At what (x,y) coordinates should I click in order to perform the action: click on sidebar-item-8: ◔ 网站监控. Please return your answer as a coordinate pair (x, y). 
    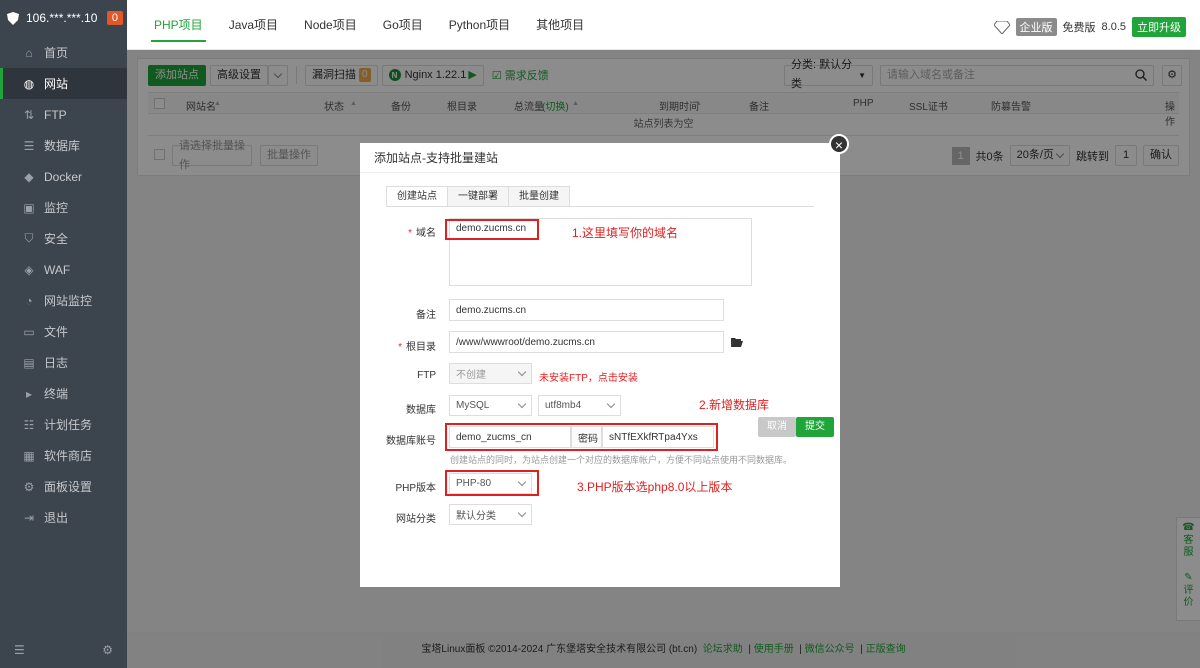
    Looking at the image, I should click on (63, 300).